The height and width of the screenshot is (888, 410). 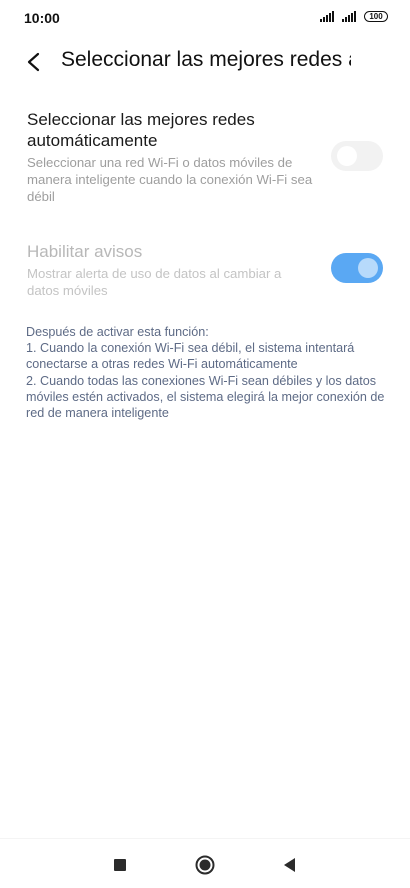 I want to click on home-circle-icon, so click(x=205, y=865).